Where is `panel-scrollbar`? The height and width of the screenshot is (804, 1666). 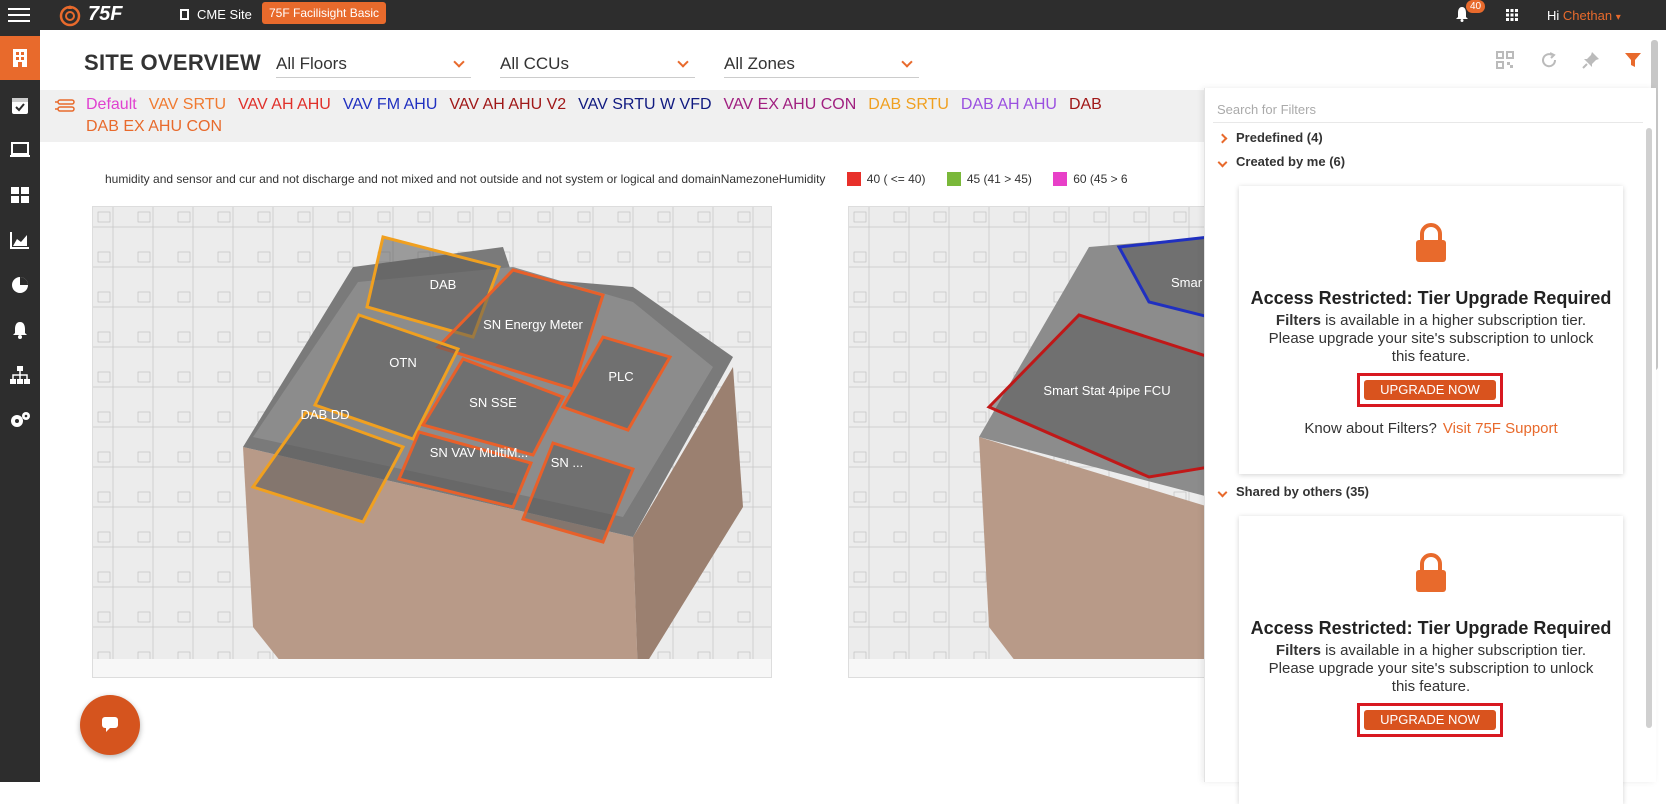
panel-scrollbar is located at coordinates (1649, 428).